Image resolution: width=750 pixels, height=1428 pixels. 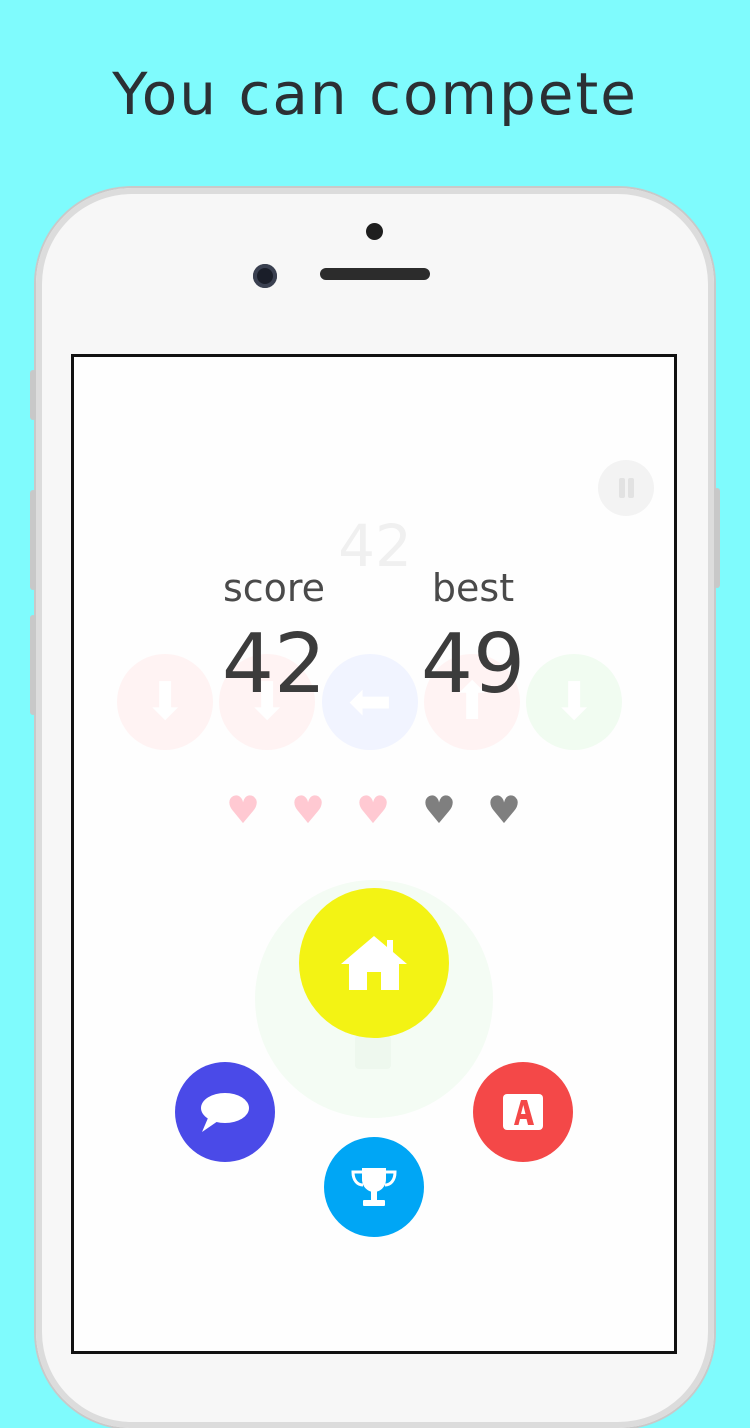 I want to click on score-label: score, so click(x=274, y=588).